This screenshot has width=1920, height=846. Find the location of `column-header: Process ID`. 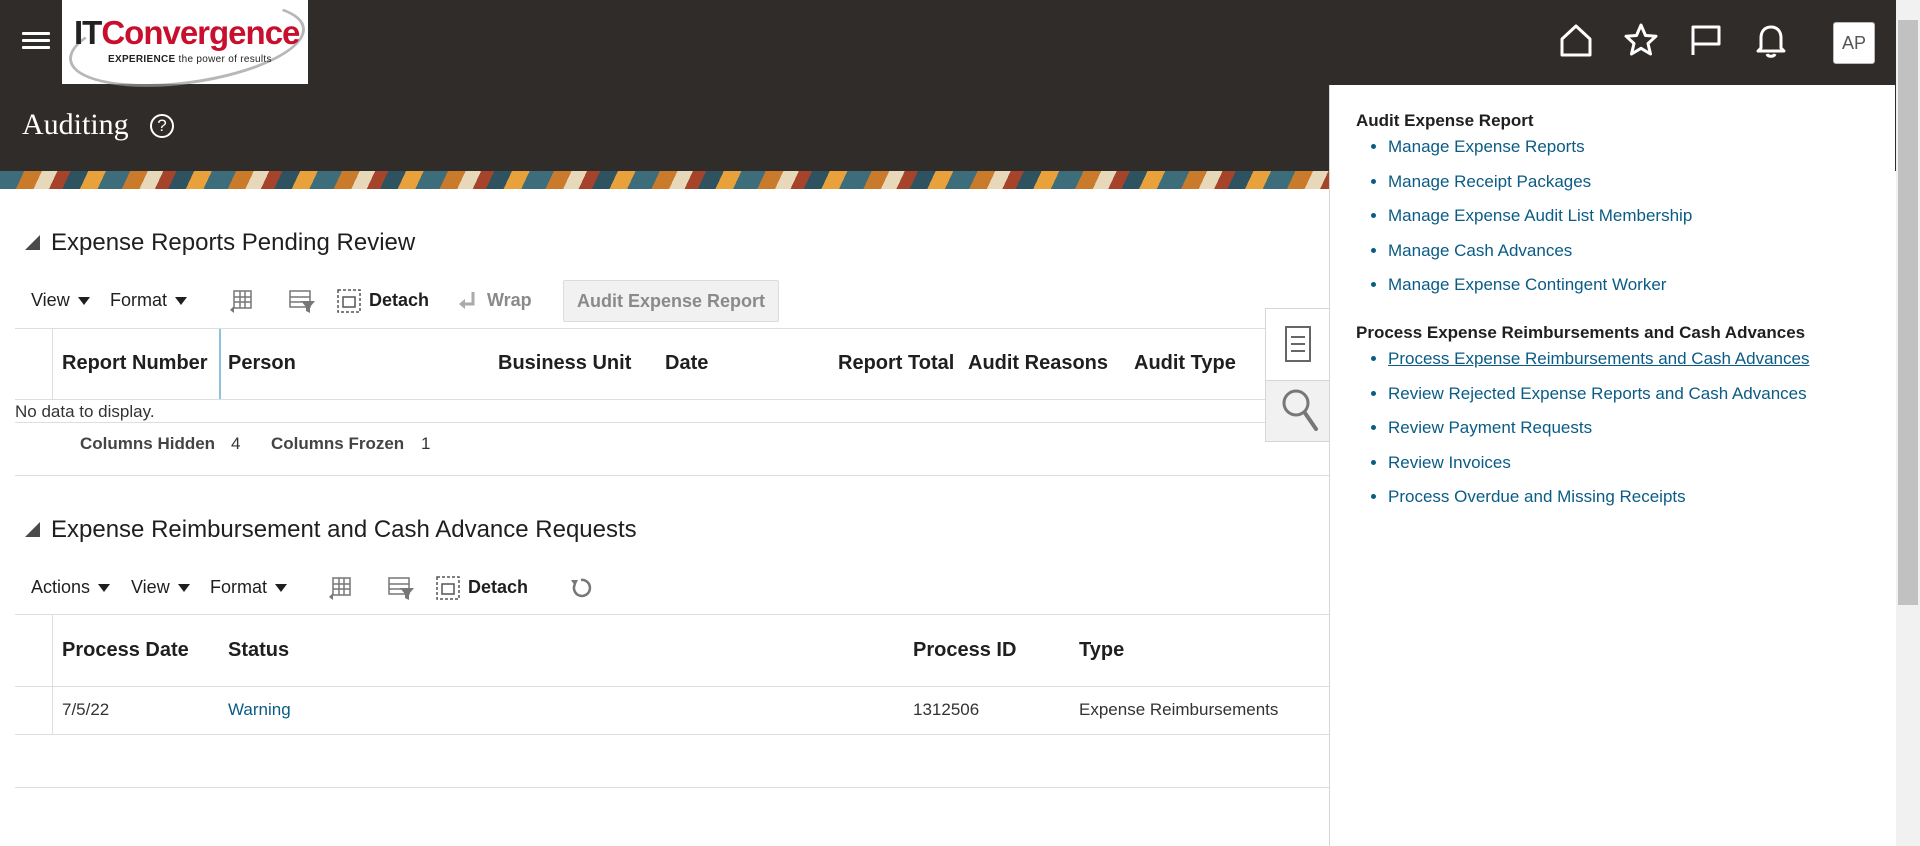

column-header: Process ID is located at coordinates (964, 650).